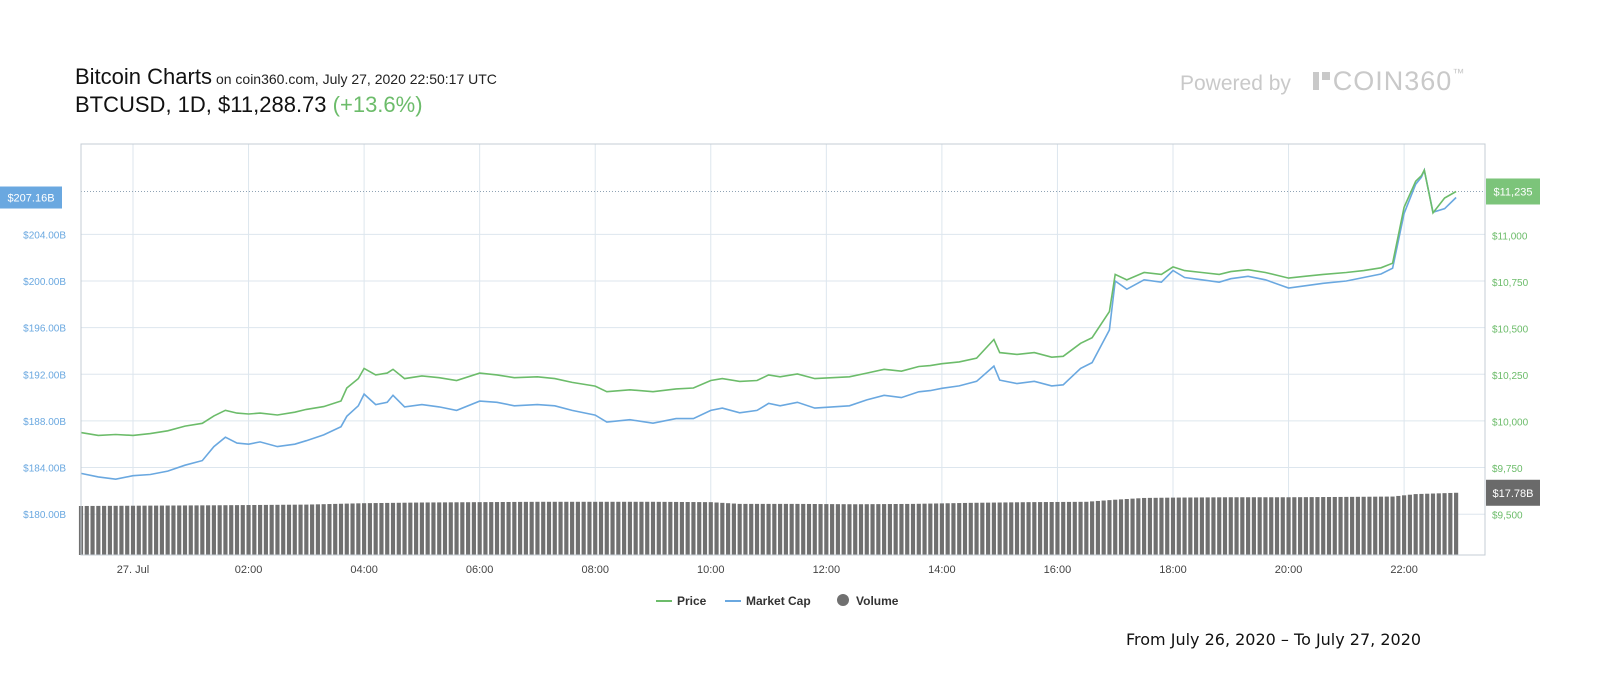 This screenshot has width=1600, height=700. I want to click on left-axis-tick: $196.00B, so click(44, 329).